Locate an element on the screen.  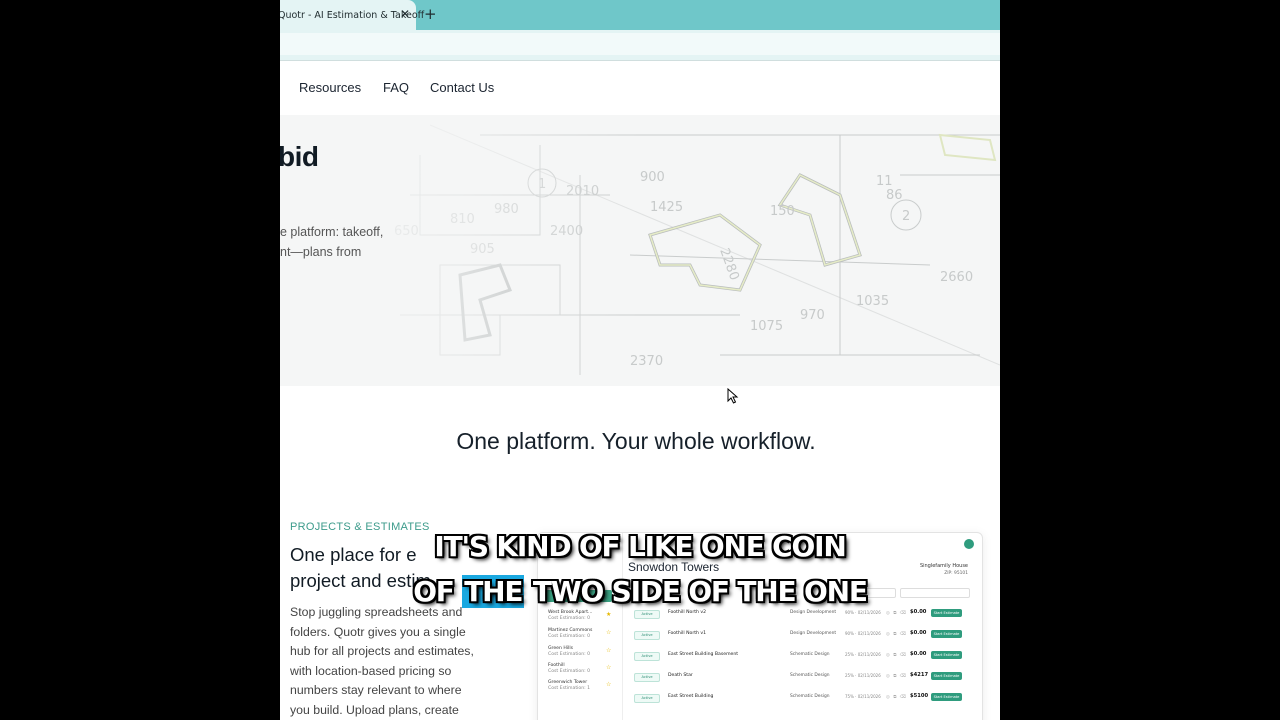
close-icon: ✕ is located at coordinates (405, 14).